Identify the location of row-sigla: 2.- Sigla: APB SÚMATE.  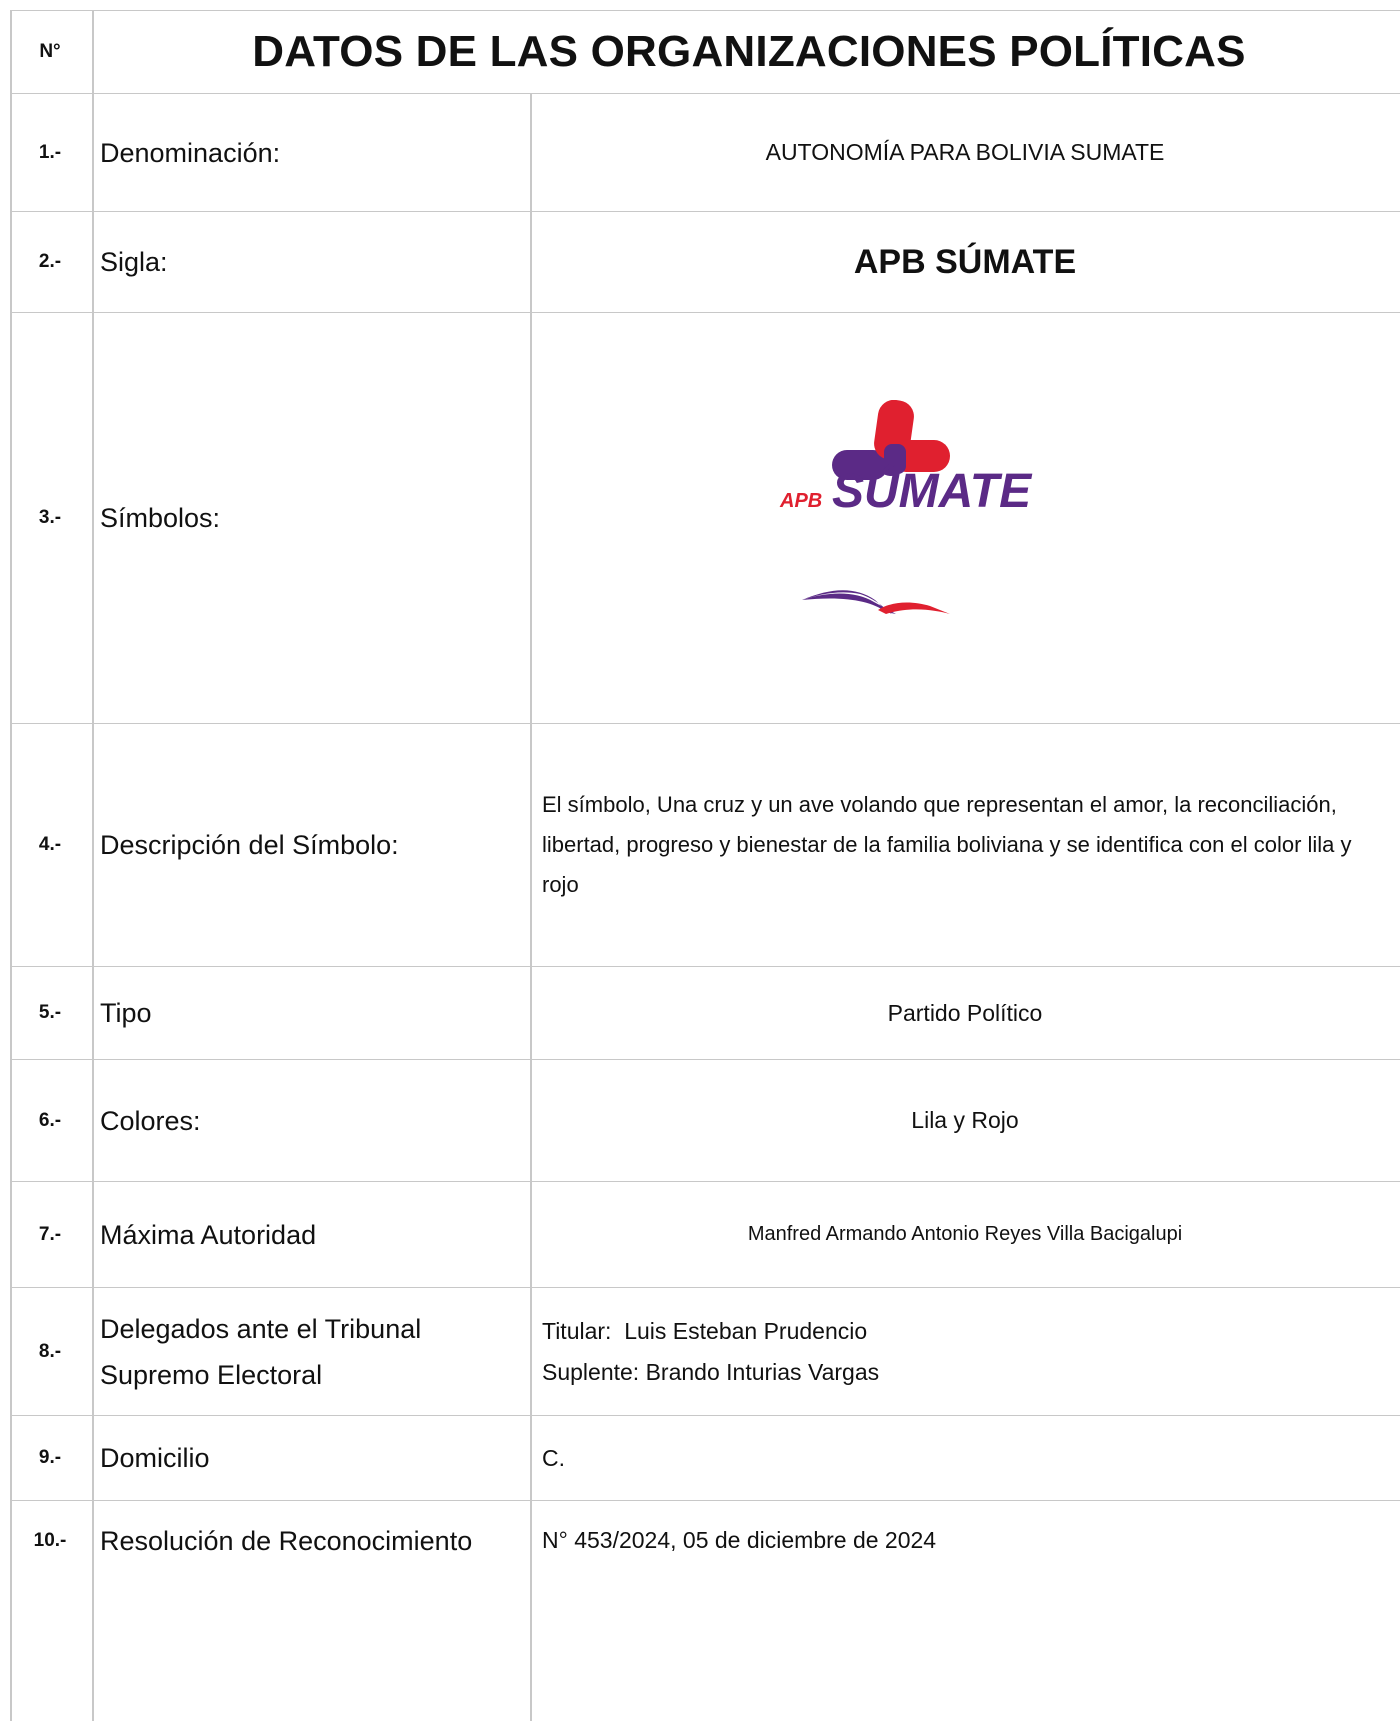
(705, 261).